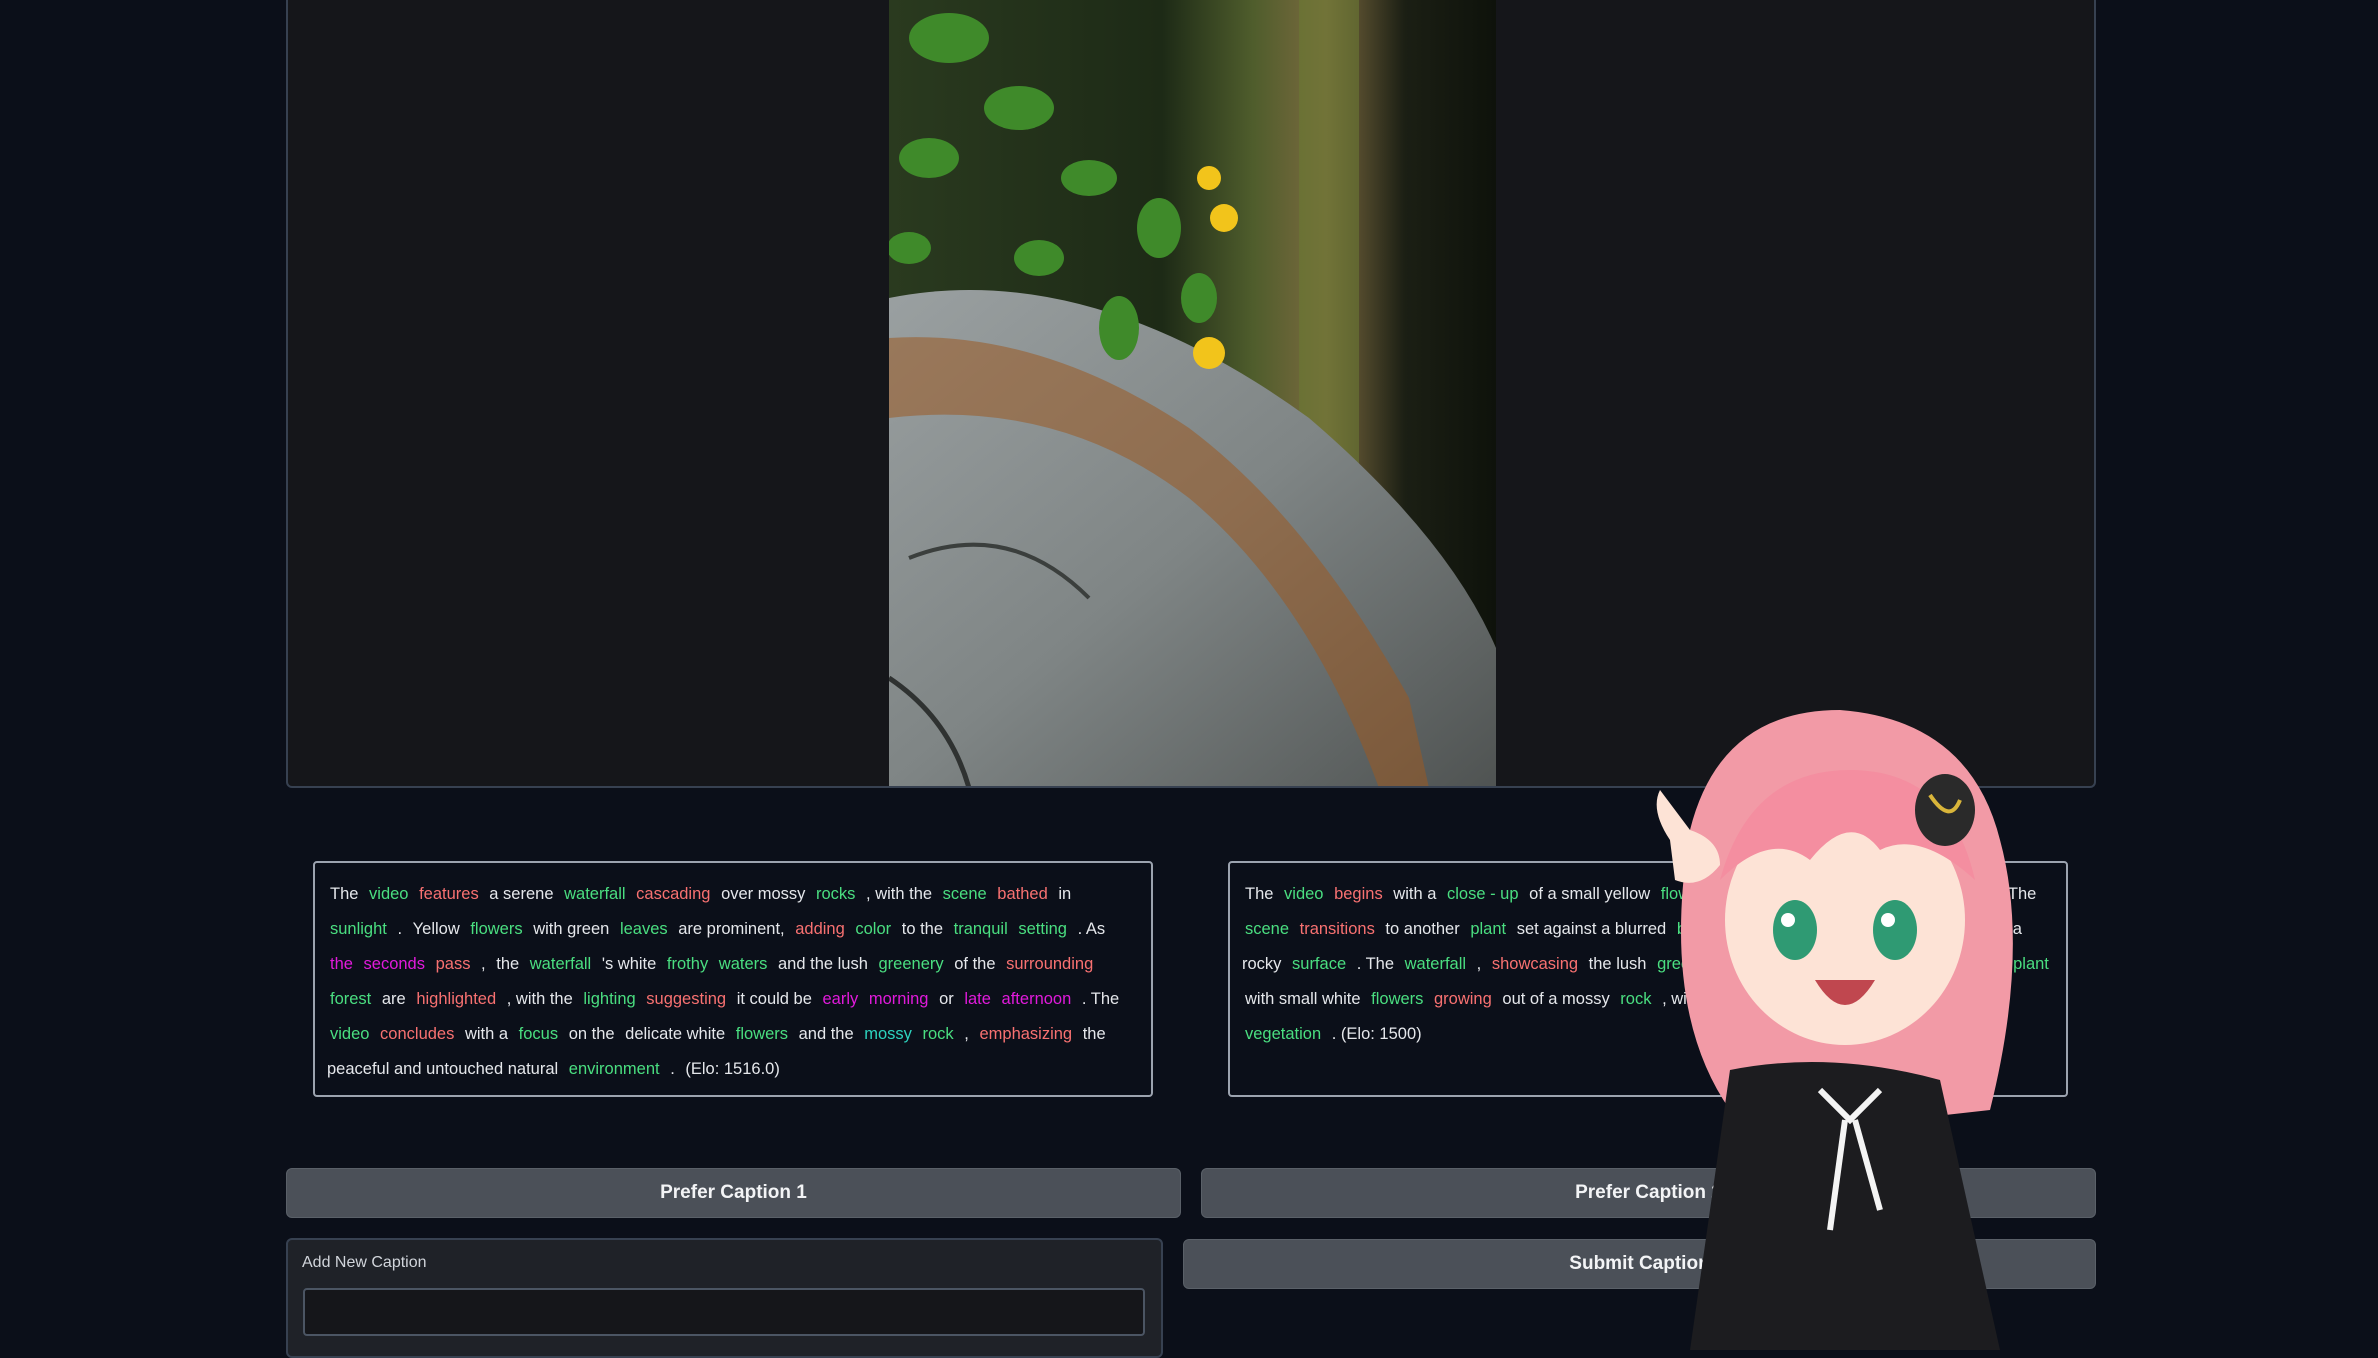 This screenshot has height=1358, width=2378. What do you see at coordinates (911, 964) in the screenshot?
I see `caption-token: greenery` at bounding box center [911, 964].